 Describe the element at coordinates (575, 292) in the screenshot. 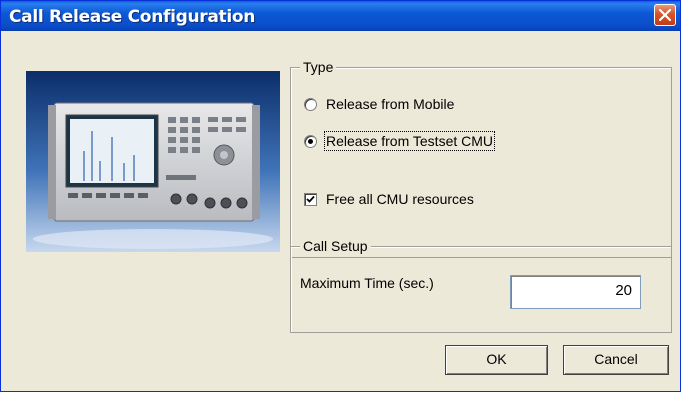

I see `max-time-input: 20` at that location.